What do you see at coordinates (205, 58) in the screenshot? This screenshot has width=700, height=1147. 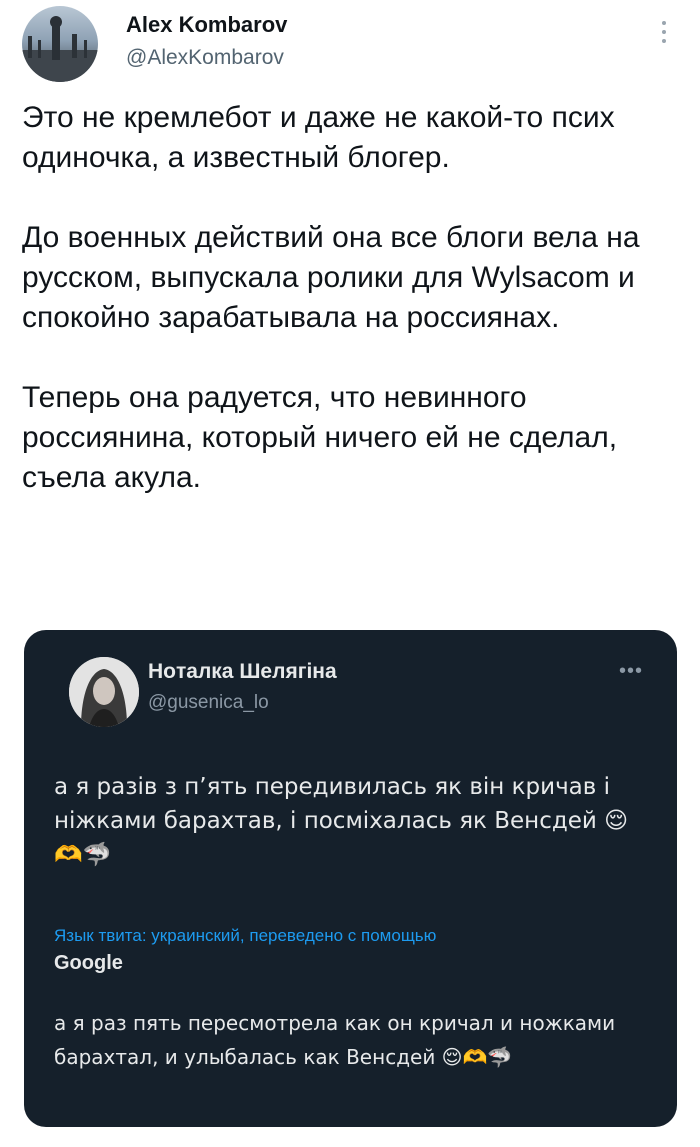 I see `author-handle: @AlexKombarov` at bounding box center [205, 58].